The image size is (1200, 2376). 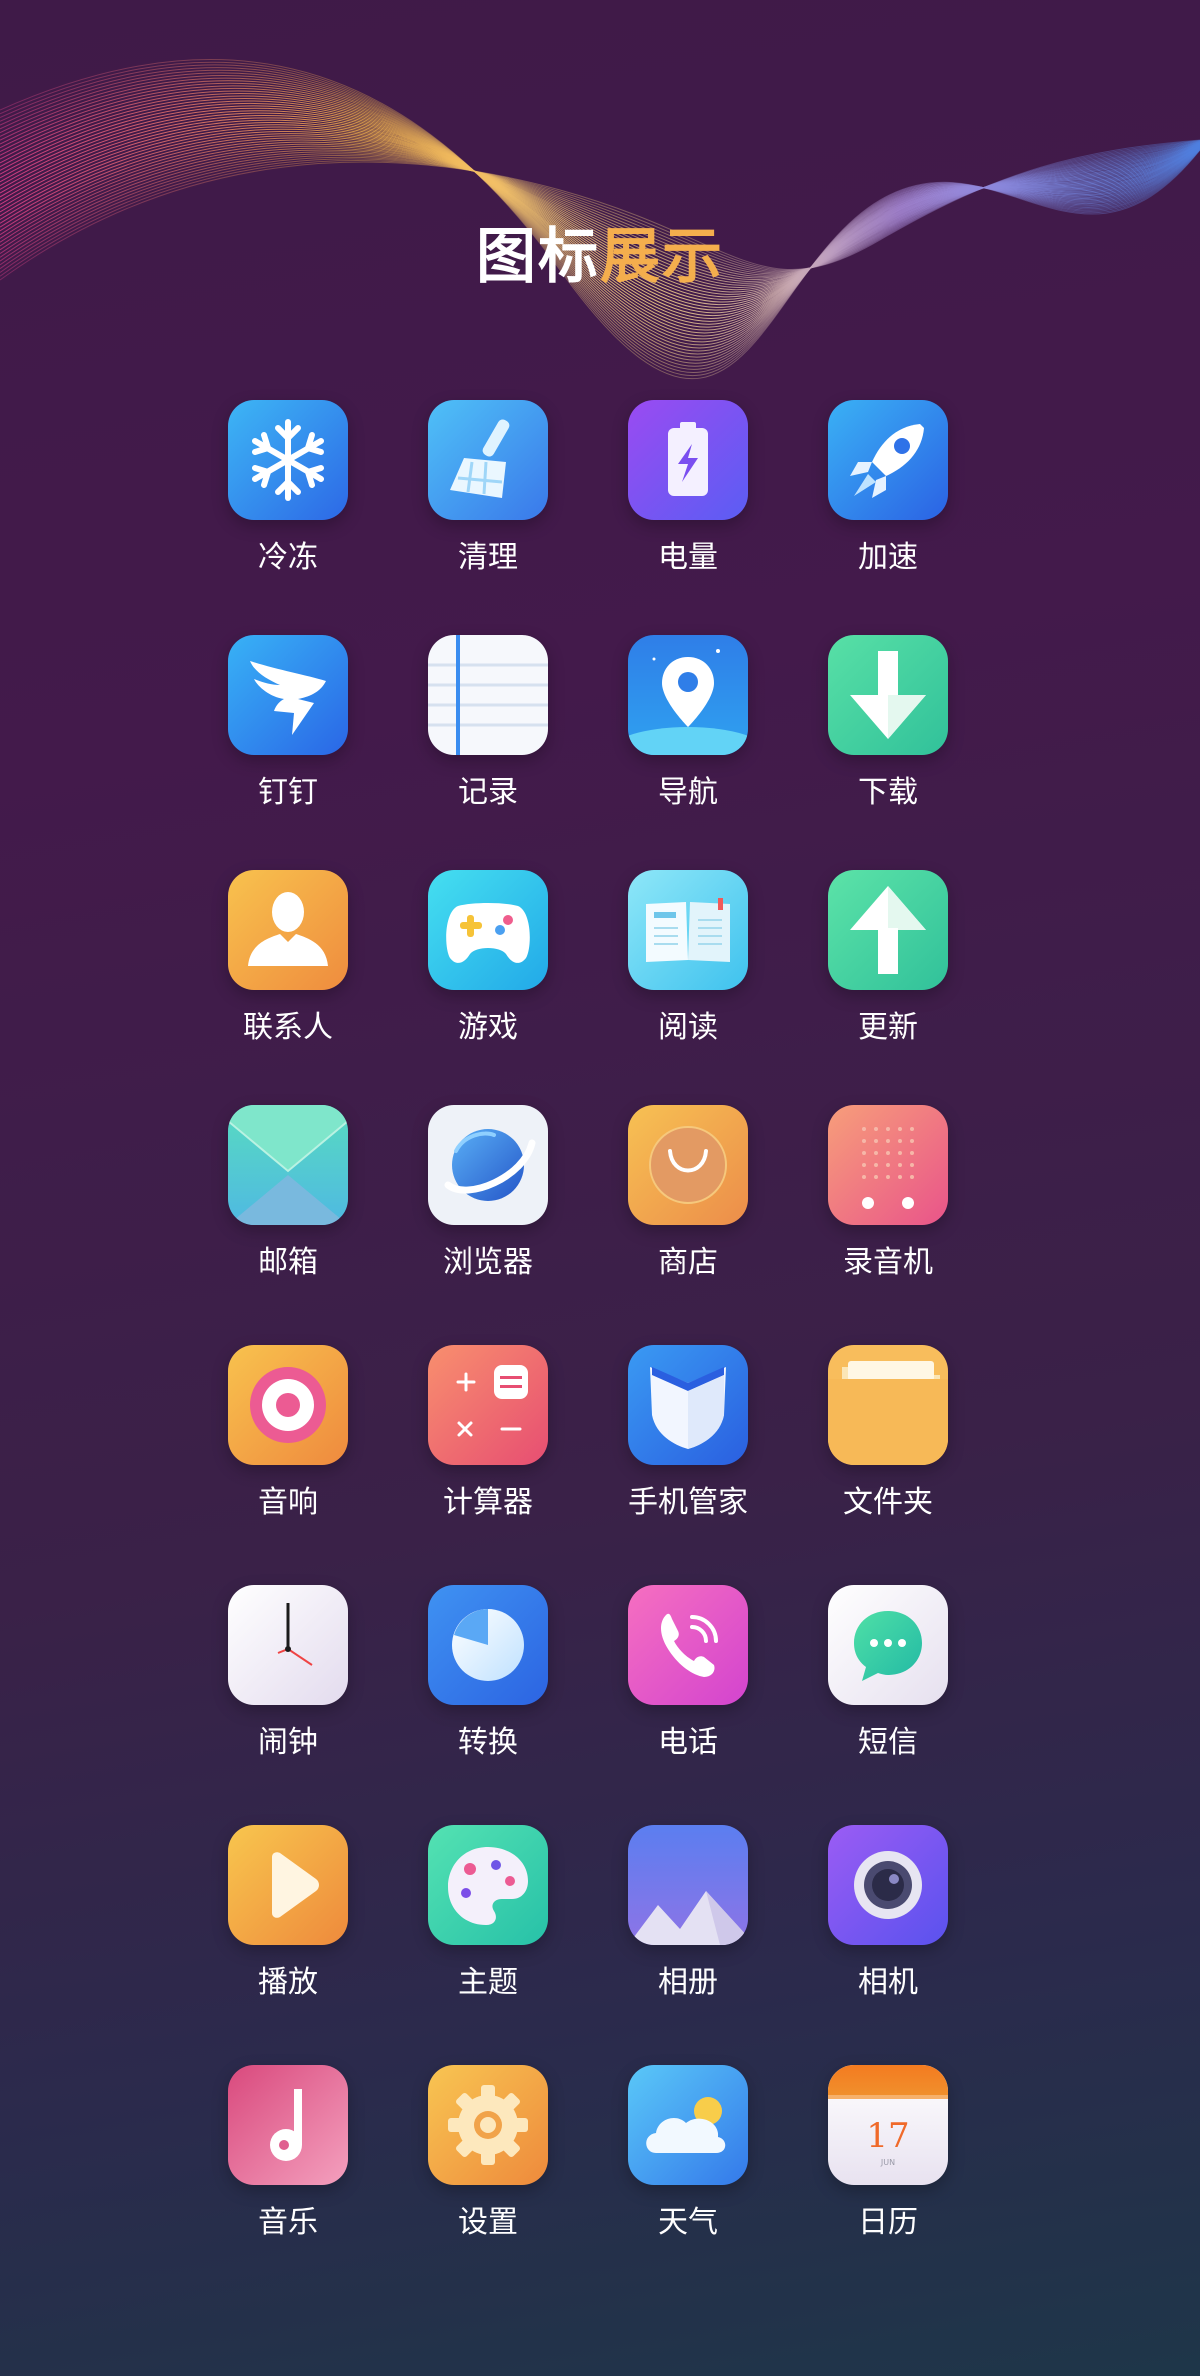 I want to click on app-label: 电量, so click(x=688, y=557).